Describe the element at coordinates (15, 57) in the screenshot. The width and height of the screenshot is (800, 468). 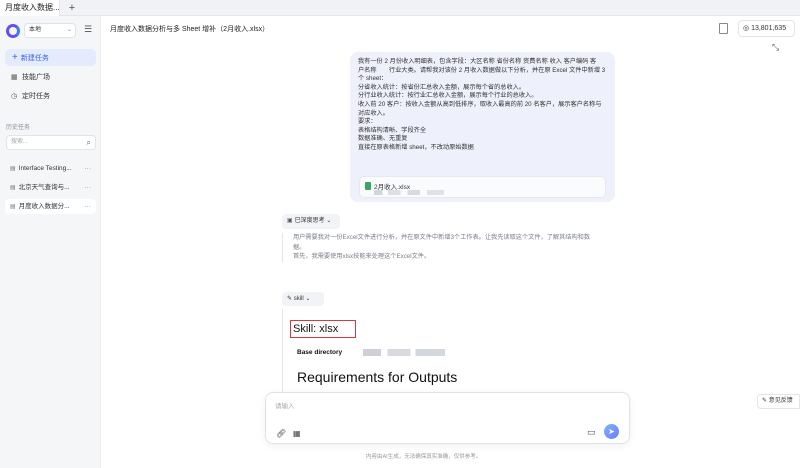
I see `plus-icon: +` at that location.